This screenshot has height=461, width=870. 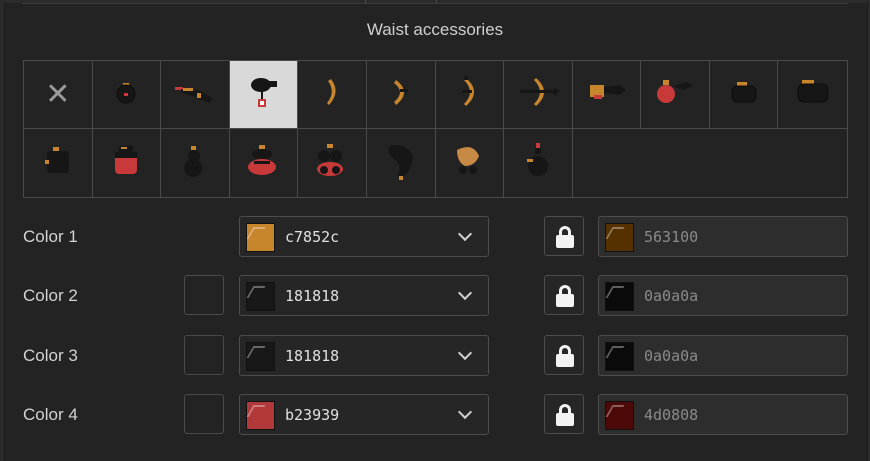 I want to click on none-icon: ✕, so click(x=58, y=94).